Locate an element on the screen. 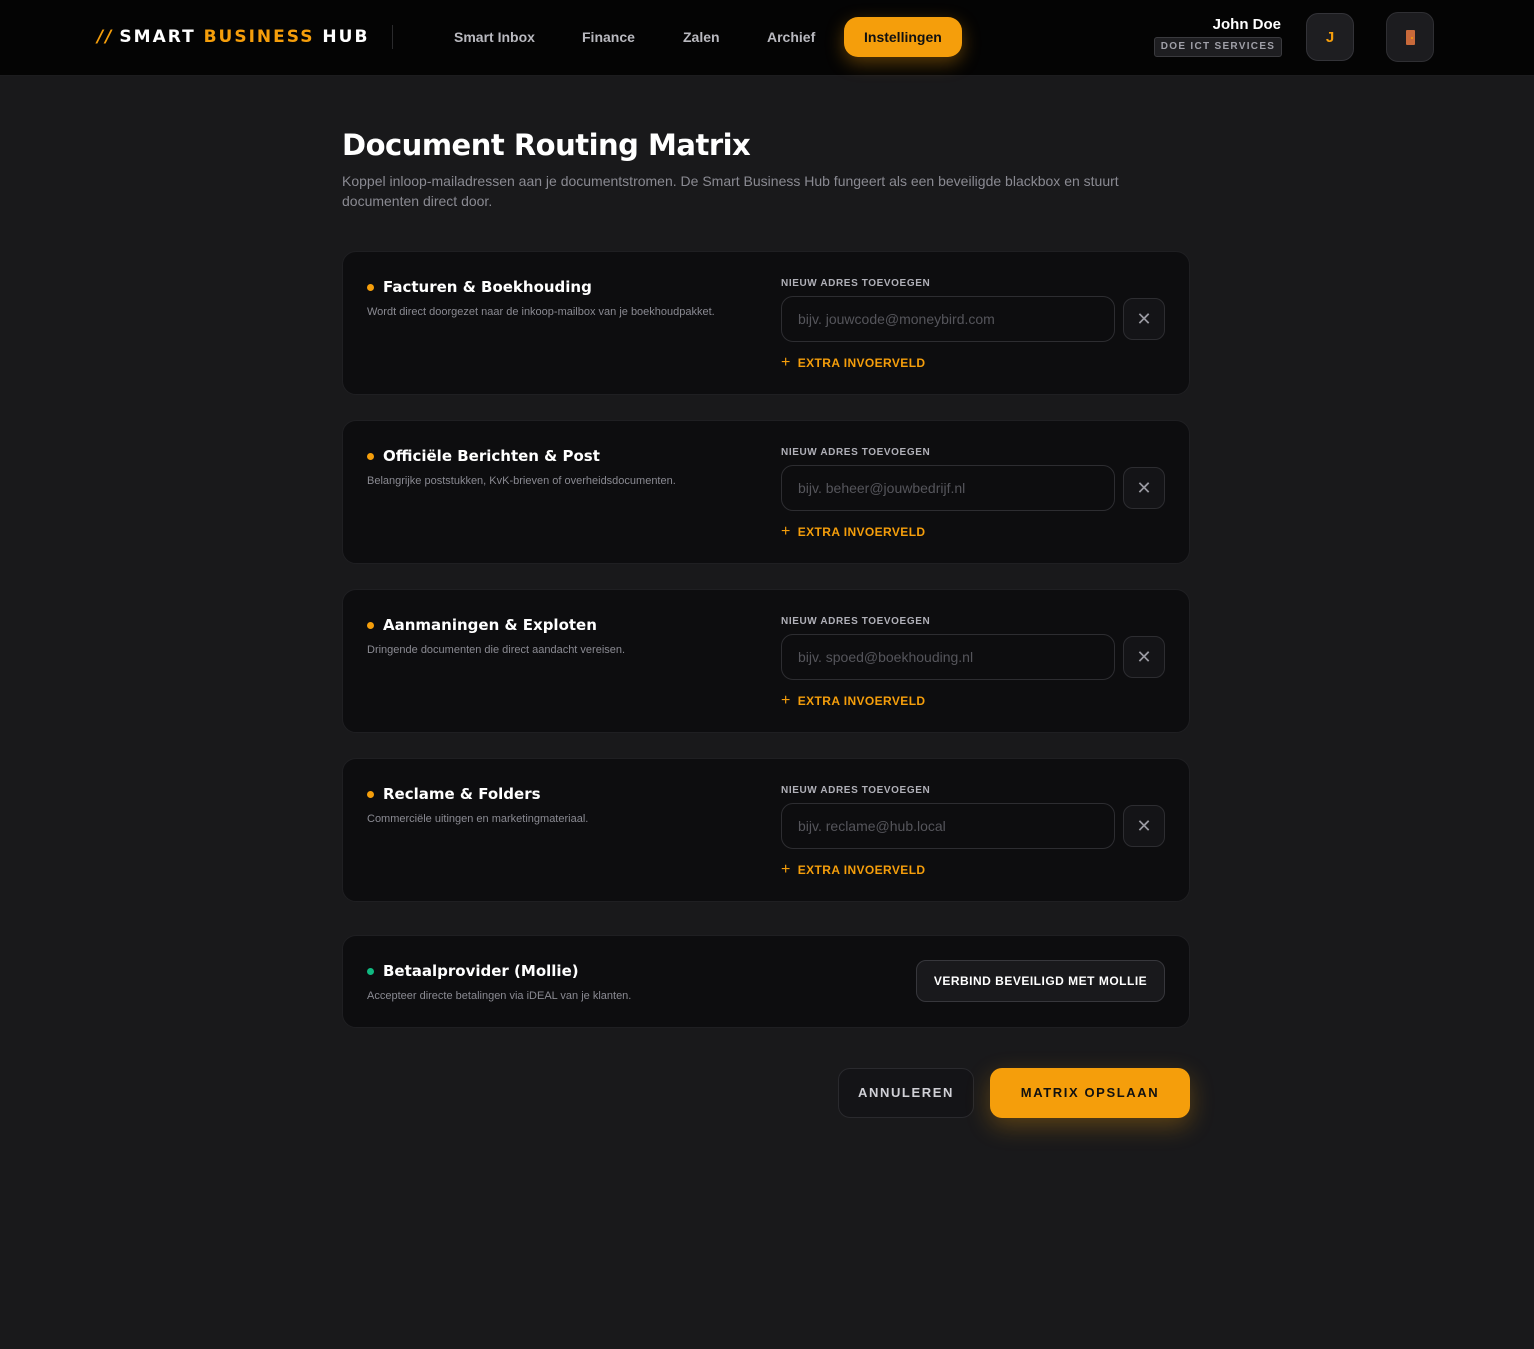 The height and width of the screenshot is (1349, 1534). nav-archief: Archief is located at coordinates (791, 37).